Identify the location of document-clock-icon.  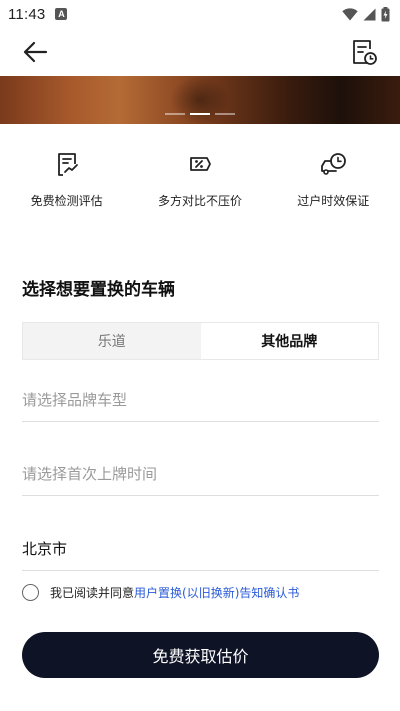
(365, 52).